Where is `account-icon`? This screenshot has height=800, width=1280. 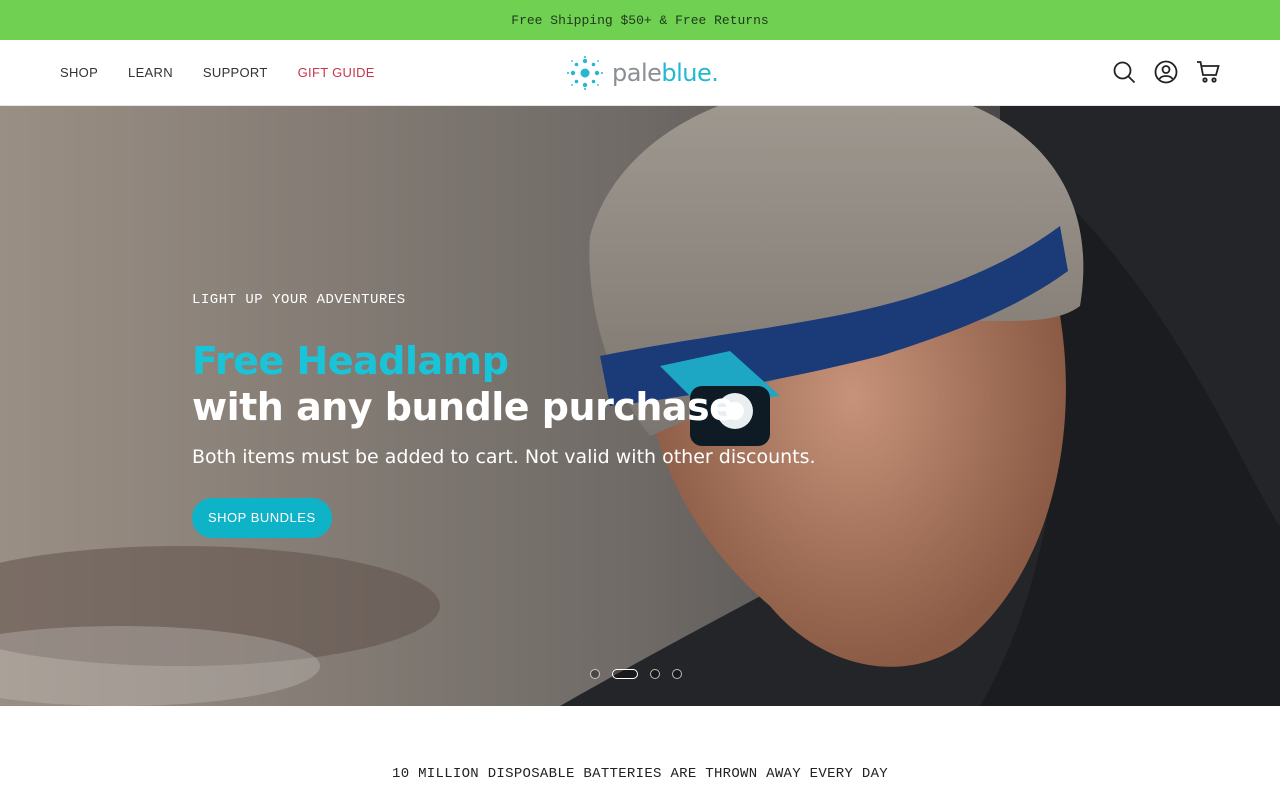 account-icon is located at coordinates (1166, 72).